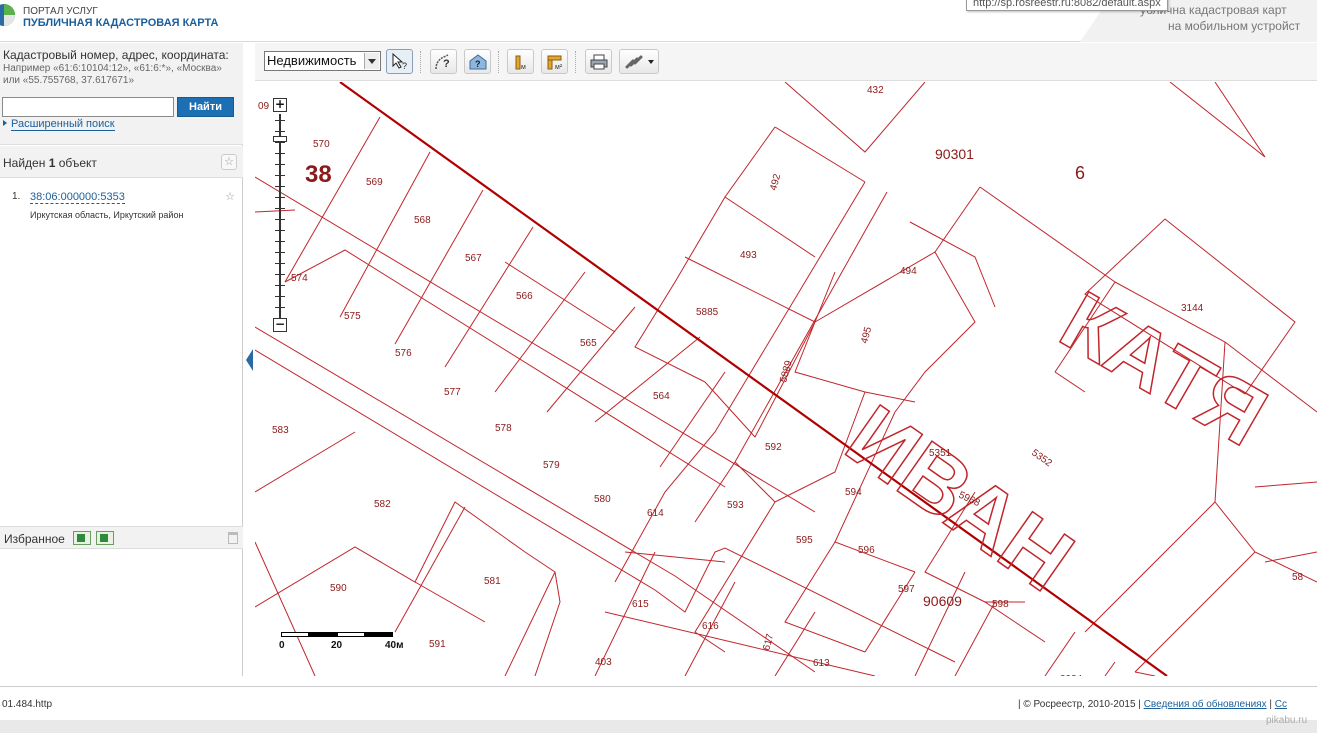 This screenshot has height=733, width=1317. Describe the element at coordinates (1281, 704) in the screenshot. I see `footer-link-partial: Сс` at that location.